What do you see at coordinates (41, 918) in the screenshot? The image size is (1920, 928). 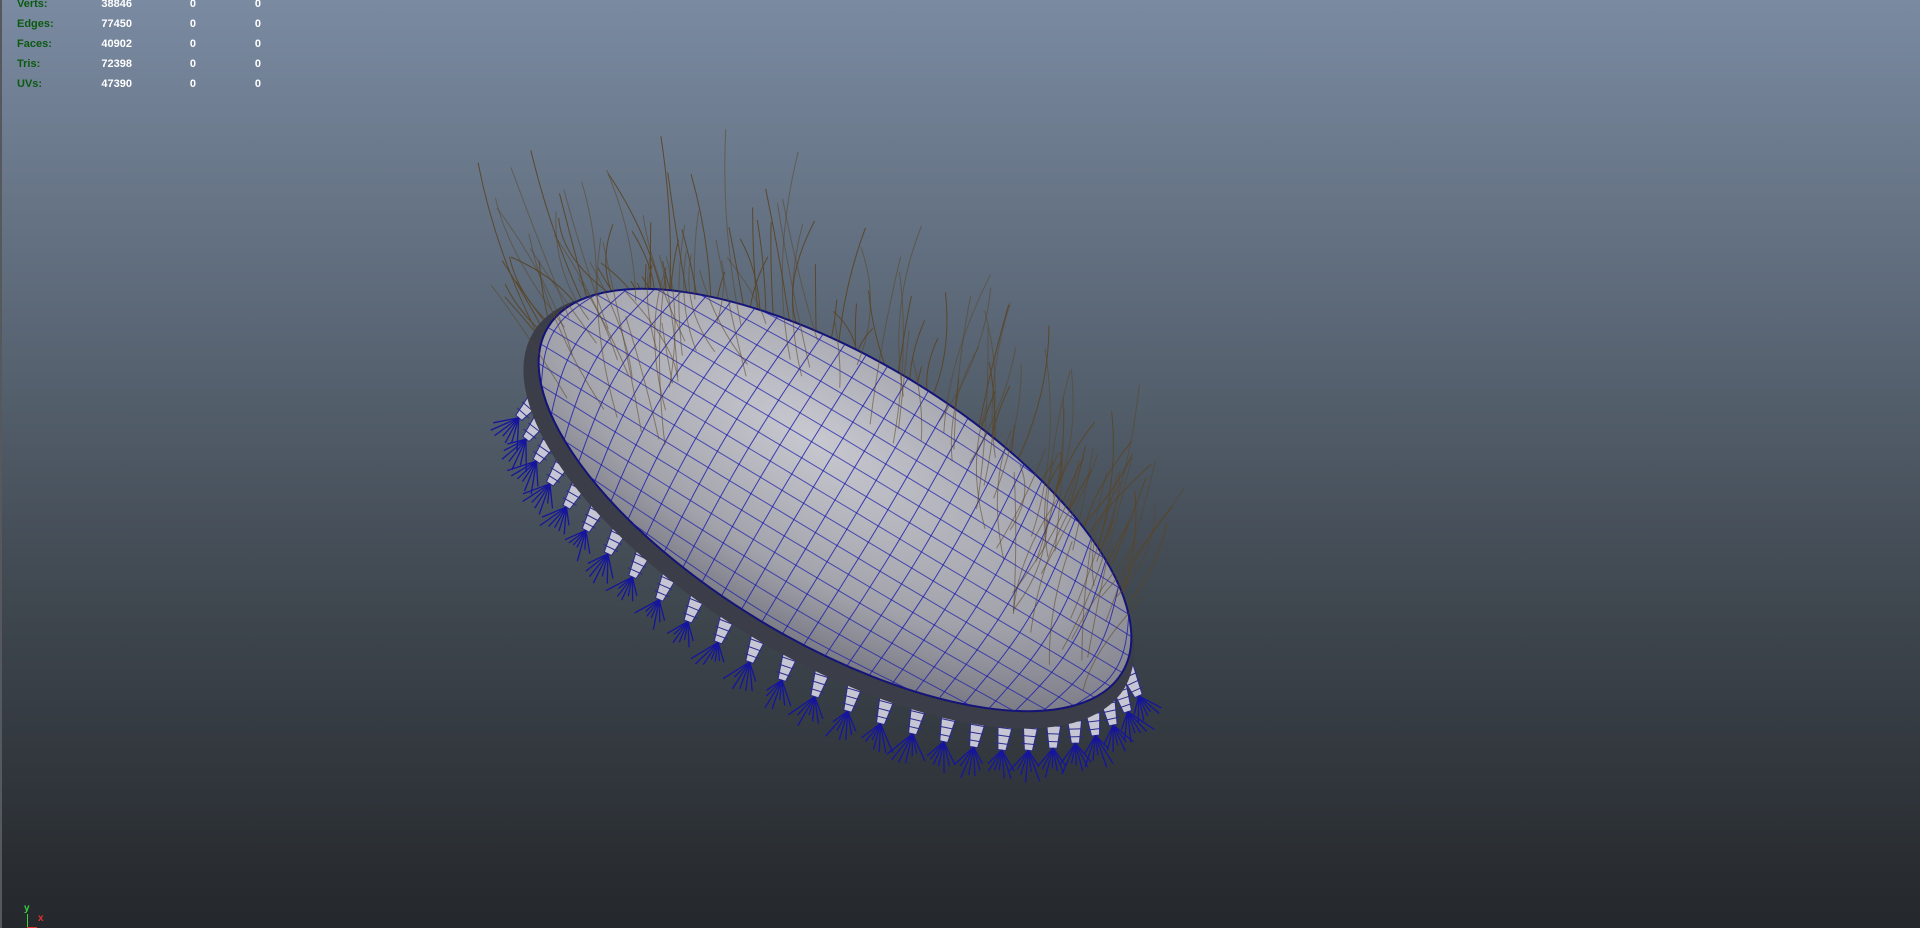 I see `axis-x-label: x` at bounding box center [41, 918].